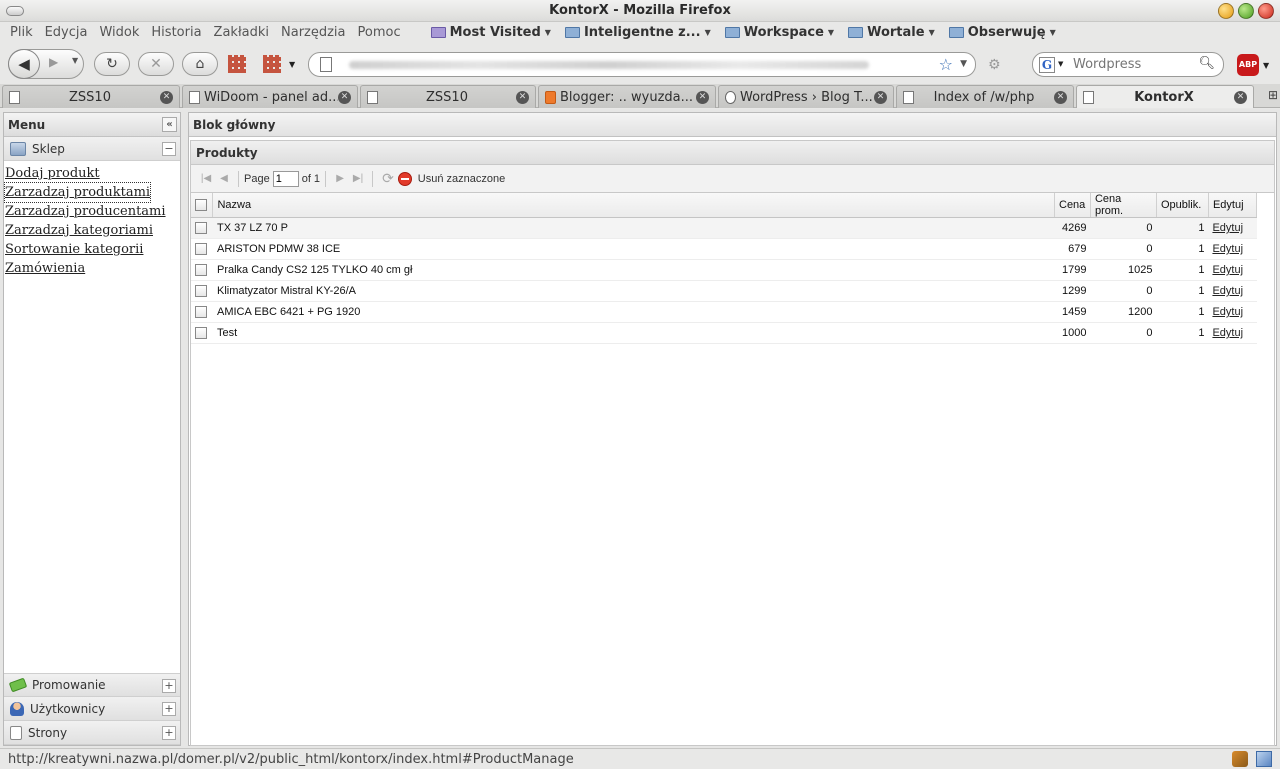  I want to click on collapse-sidebar-icon: «, so click(169, 124).